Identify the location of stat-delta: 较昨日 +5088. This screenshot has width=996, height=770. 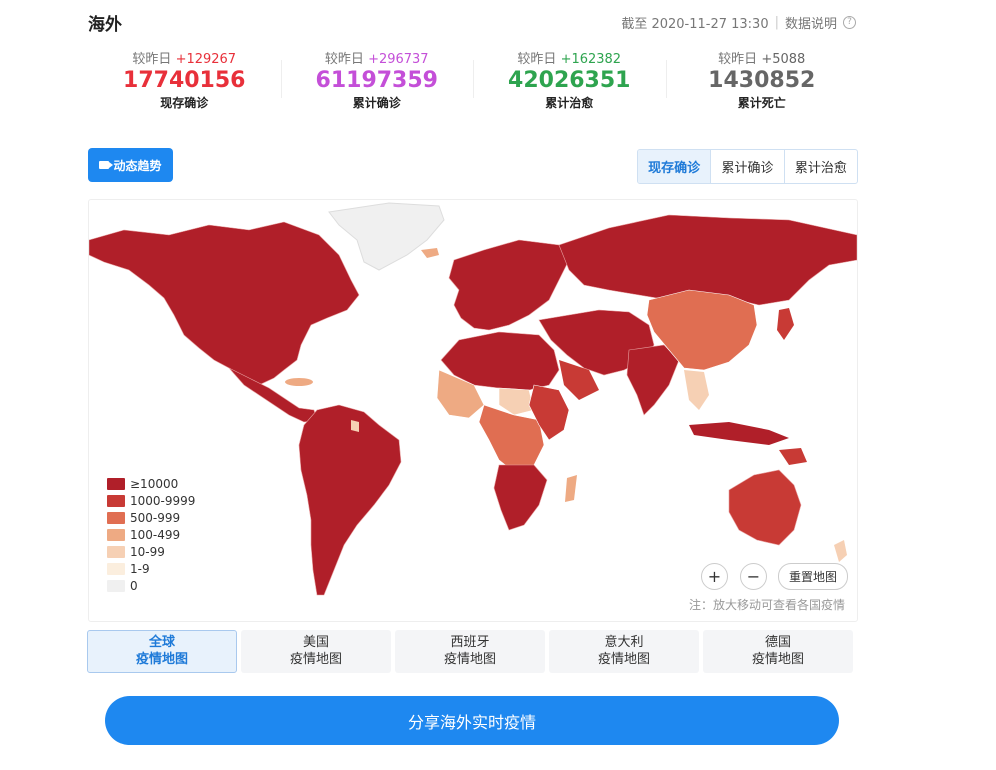
(762, 59).